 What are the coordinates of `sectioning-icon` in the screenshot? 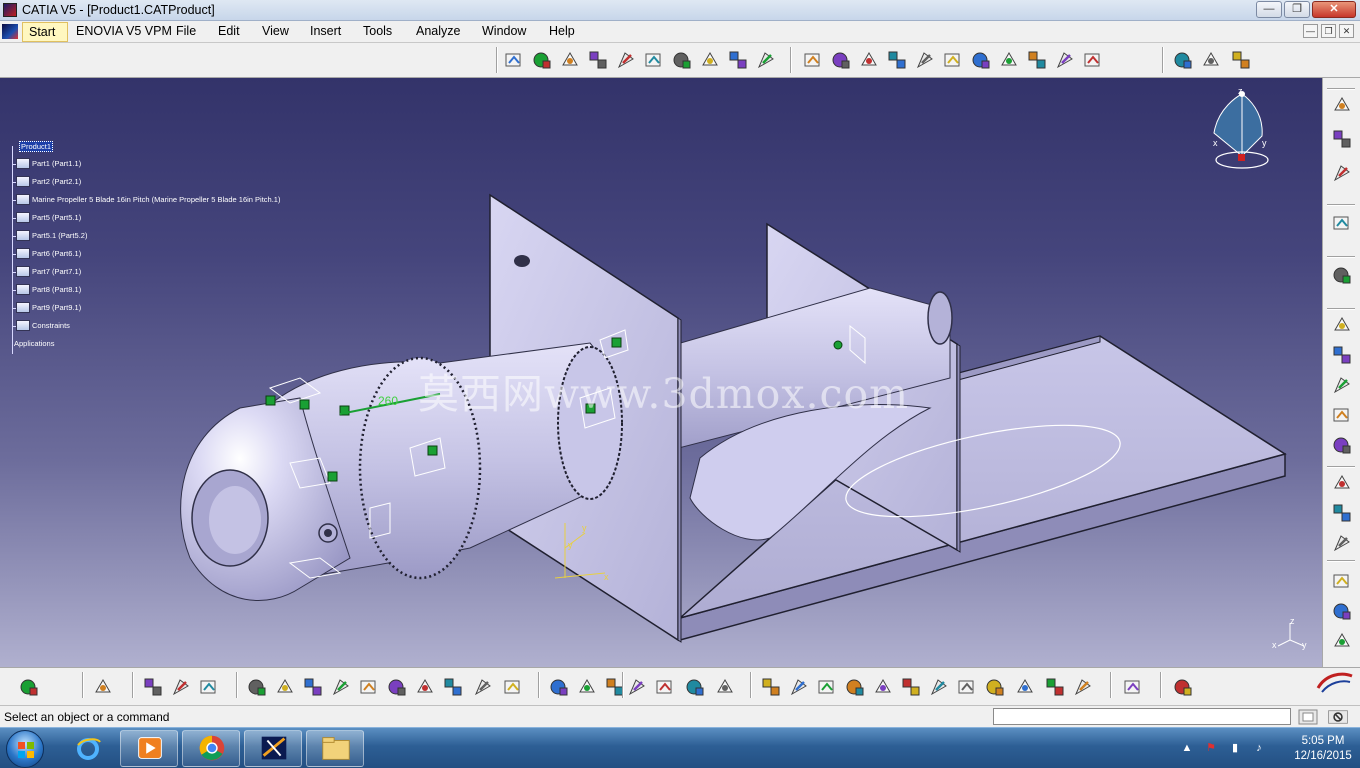 It's located at (626, 60).